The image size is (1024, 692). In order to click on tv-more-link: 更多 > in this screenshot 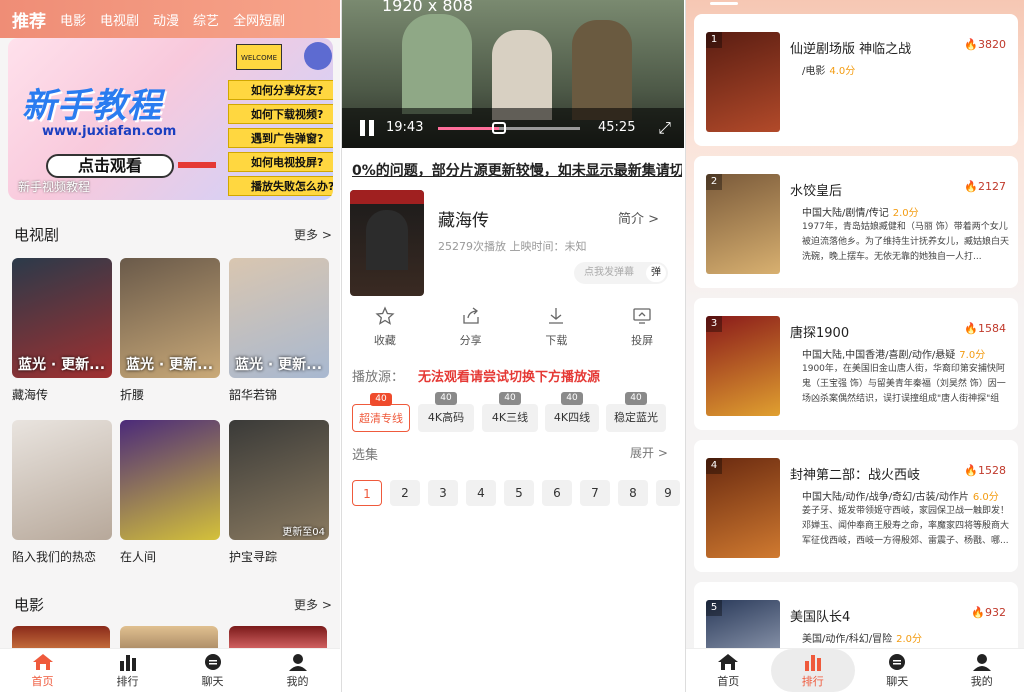, I will do `click(313, 234)`.